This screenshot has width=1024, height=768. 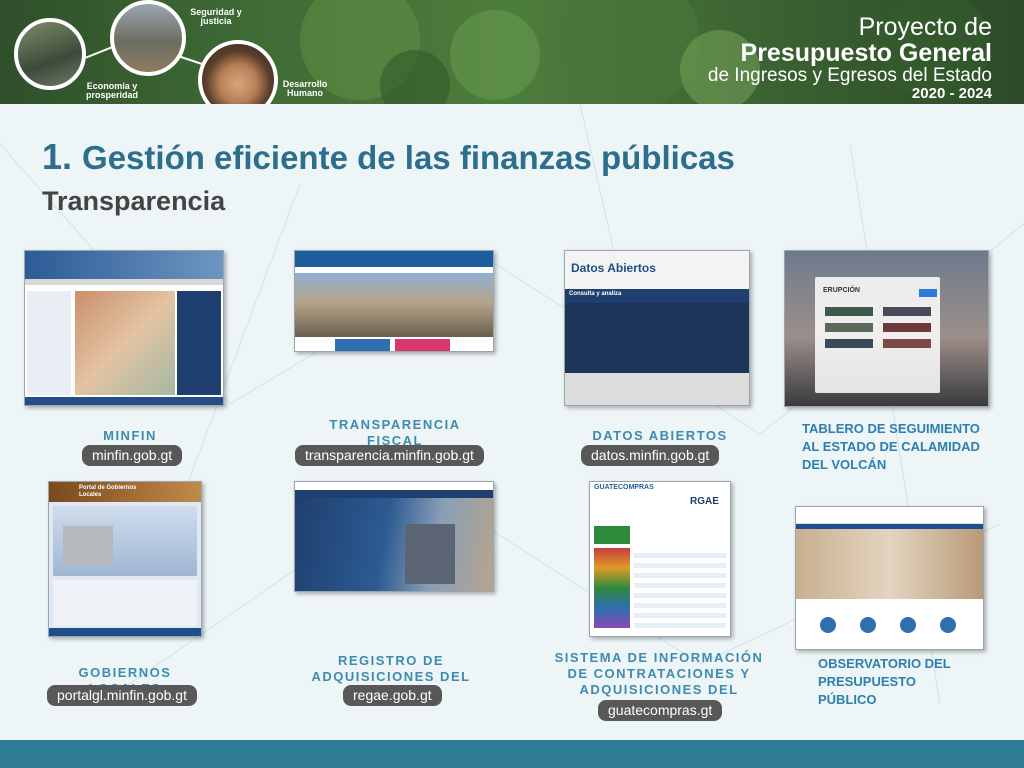 I want to click on guatecompras-screenshot: GUATECOMPRAS RGAE, so click(x=660, y=559).